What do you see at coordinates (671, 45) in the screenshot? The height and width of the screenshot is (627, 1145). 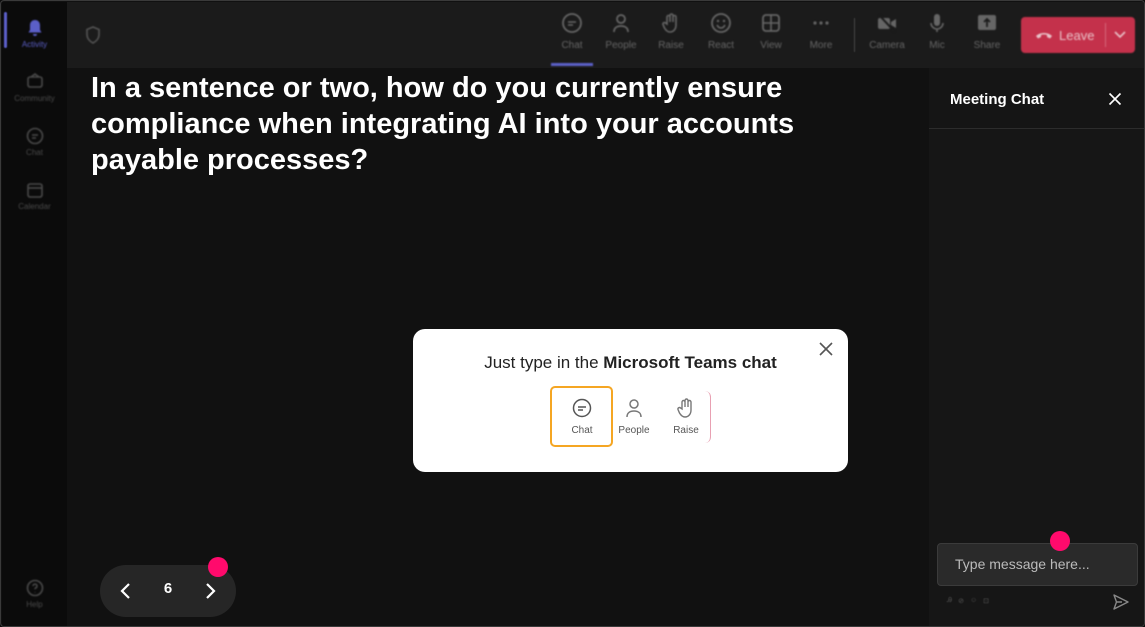 I see `toolbar-label: Raise` at bounding box center [671, 45].